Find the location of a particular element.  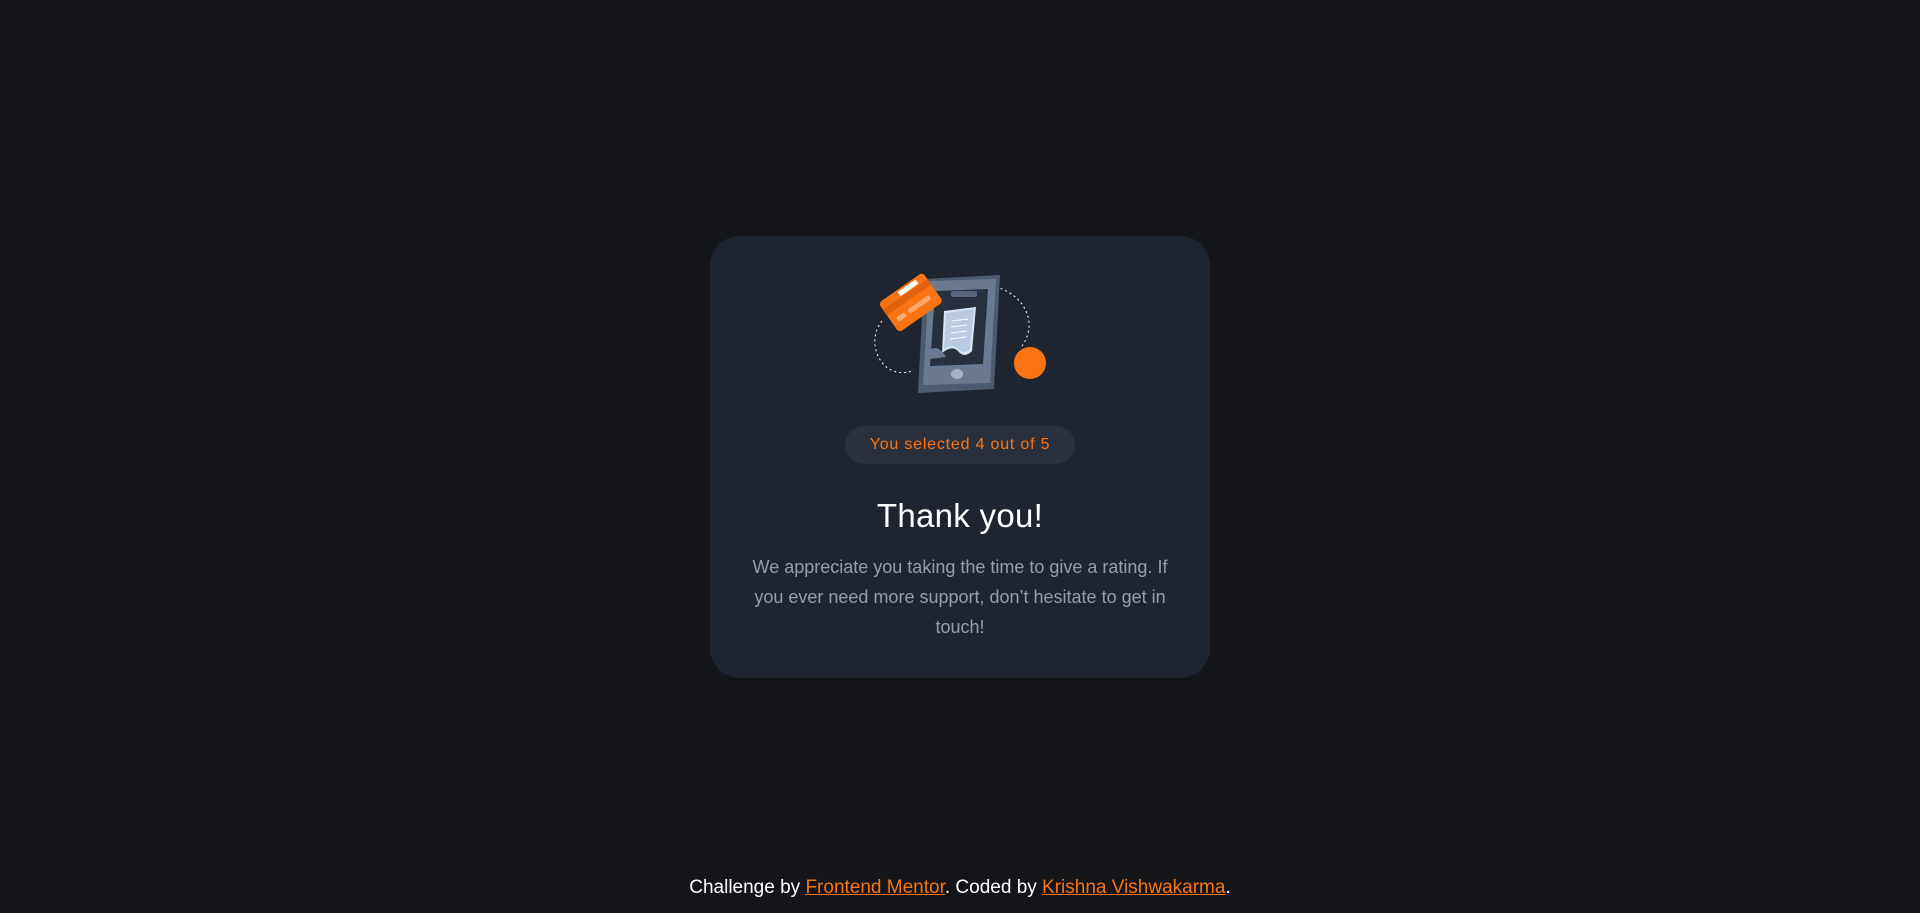

rating-selection-badge: You selected 4 out of 5 is located at coordinates (960, 445).